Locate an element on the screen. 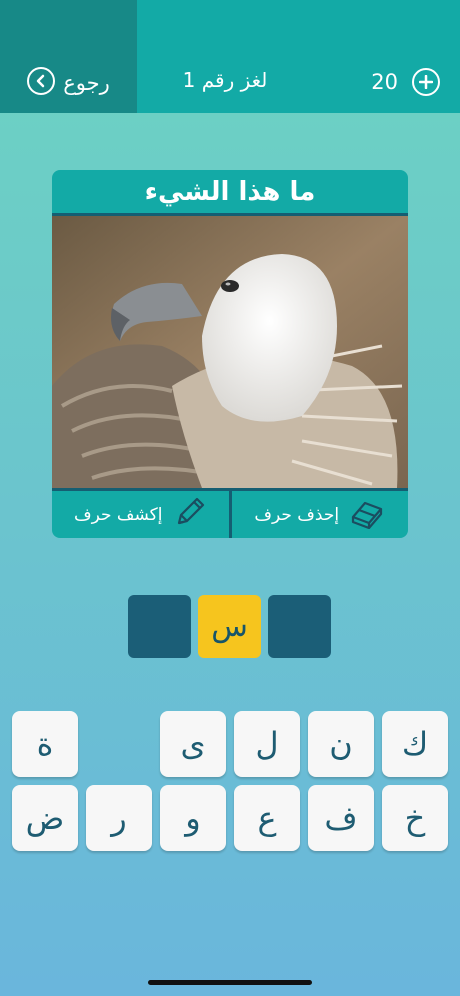  letter-key: و is located at coordinates (193, 818).